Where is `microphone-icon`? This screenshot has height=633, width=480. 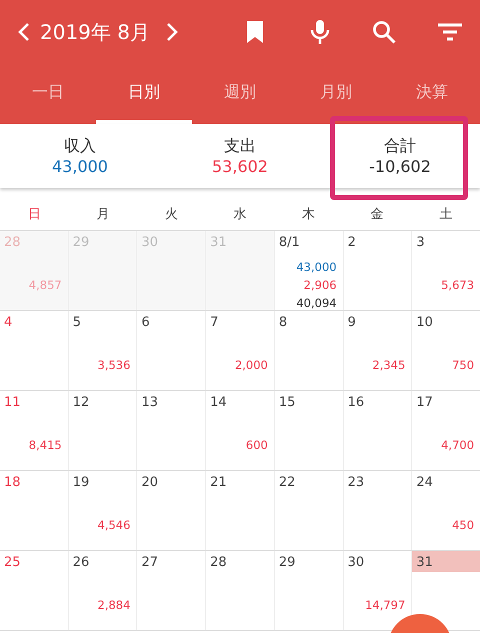
microphone-icon is located at coordinates (320, 32).